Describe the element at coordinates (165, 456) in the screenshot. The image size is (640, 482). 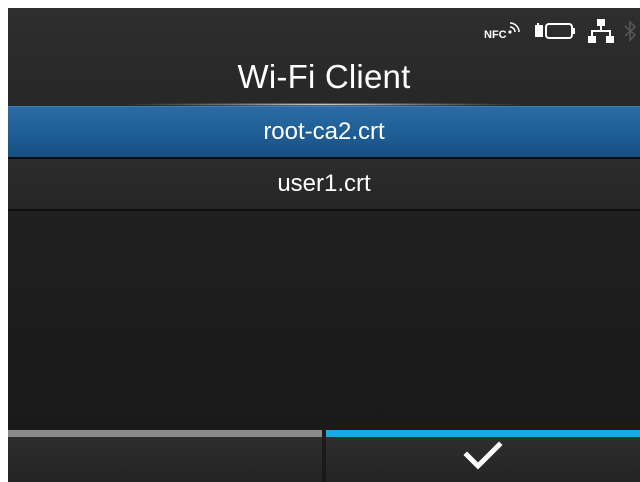
I see `left-soft-button` at that location.